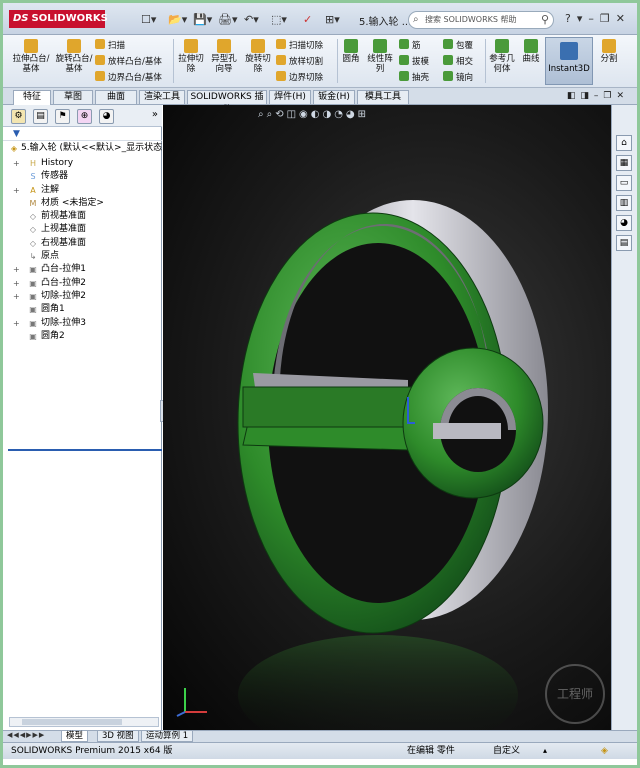  I want to click on solidworks-logo: DS SOLIDWORKS, so click(58, 19).